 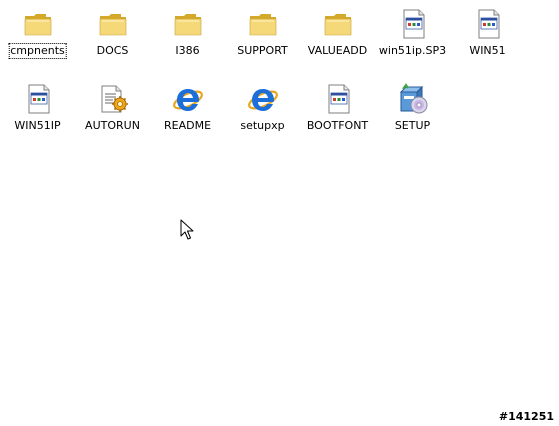 What do you see at coordinates (112, 50) in the screenshot?
I see `item-label: DOCS` at bounding box center [112, 50].